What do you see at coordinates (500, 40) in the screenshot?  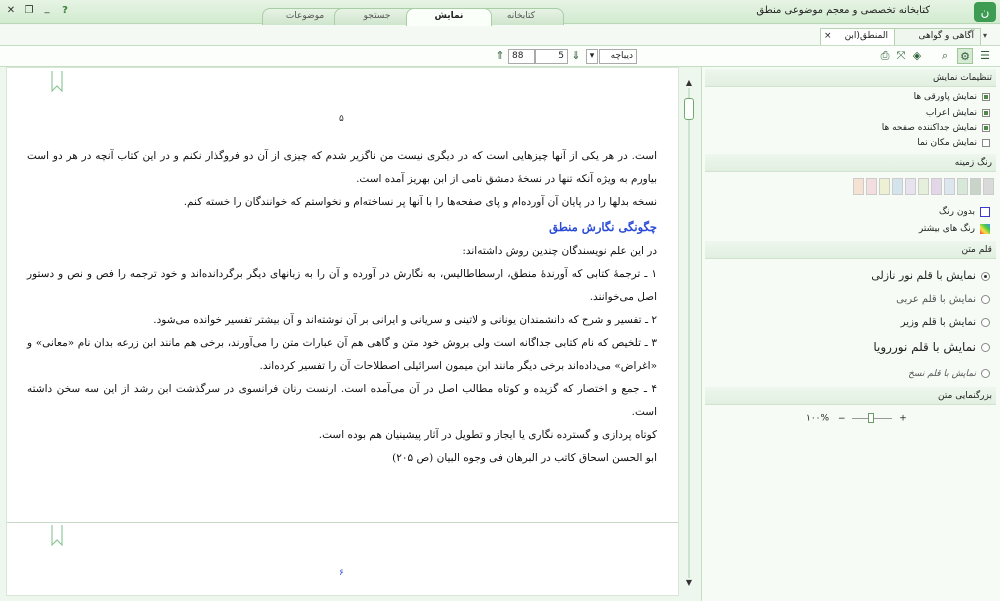 I see `book-tab-strip: آگاهی و گواهی المنطق(ابن مقفع) × ▾` at bounding box center [500, 40].